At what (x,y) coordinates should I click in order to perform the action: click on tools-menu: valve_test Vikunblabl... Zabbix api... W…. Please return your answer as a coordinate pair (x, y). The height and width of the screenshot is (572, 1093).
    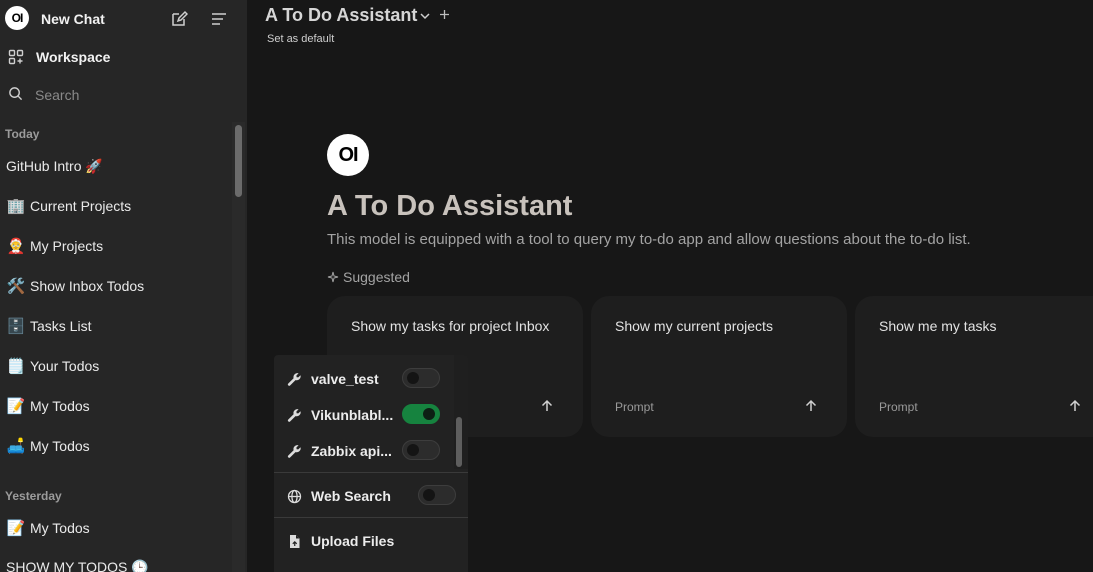
    Looking at the image, I should click on (371, 463).